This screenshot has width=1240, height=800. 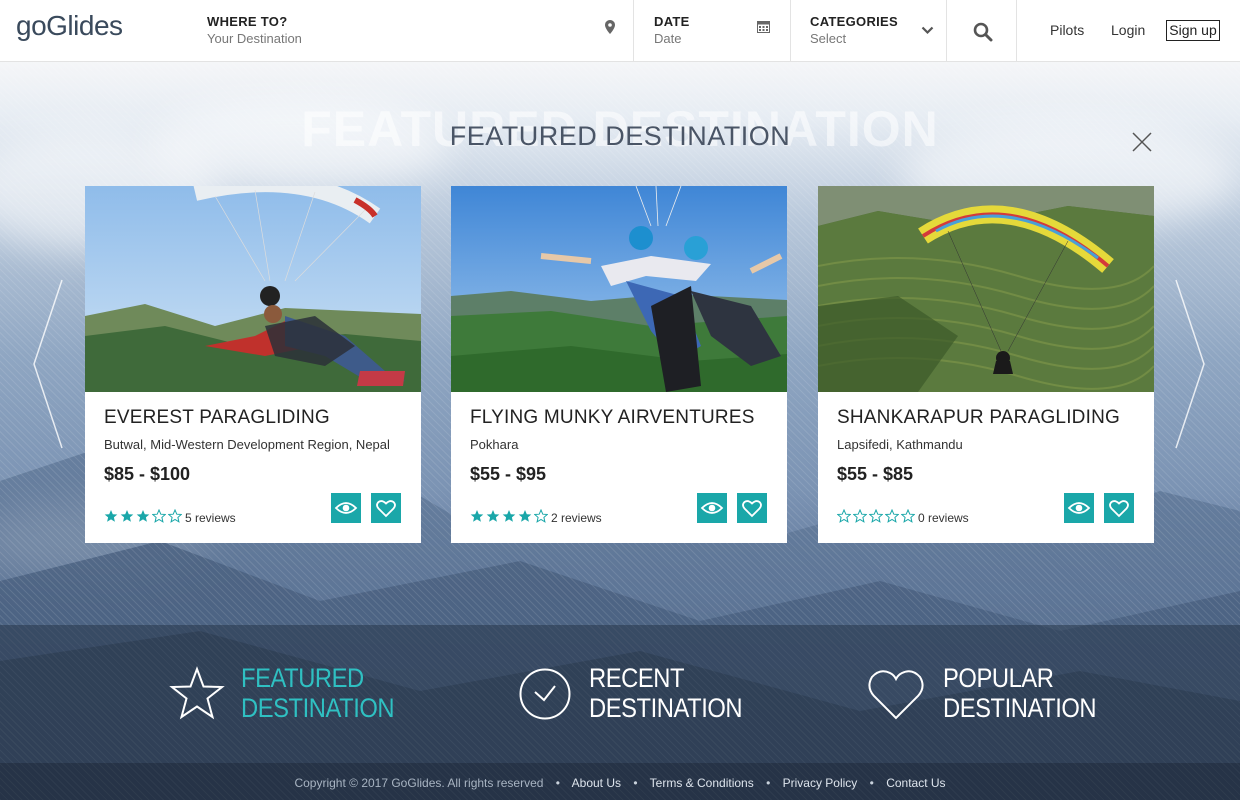 What do you see at coordinates (666, 708) in the screenshot?
I see `recent-tab-line2: DESTINATION` at bounding box center [666, 708].